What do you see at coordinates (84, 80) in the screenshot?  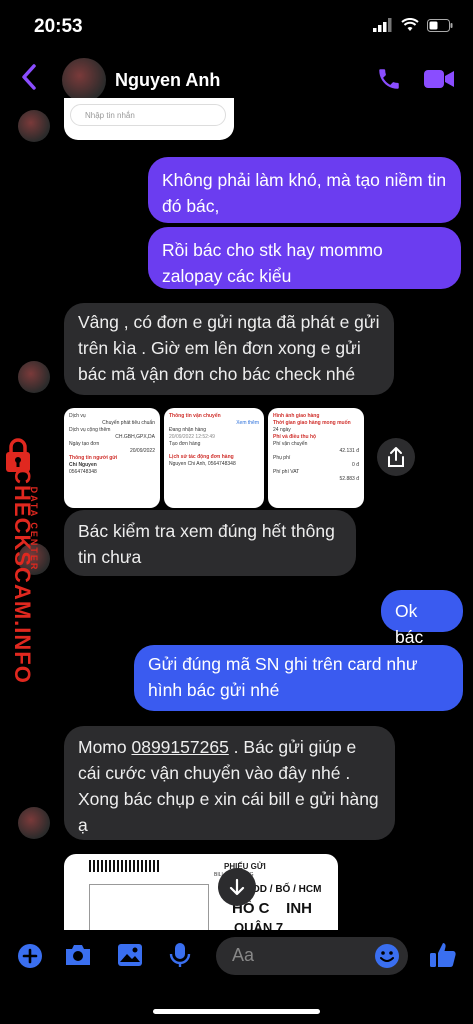 I see `contact-avatar` at bounding box center [84, 80].